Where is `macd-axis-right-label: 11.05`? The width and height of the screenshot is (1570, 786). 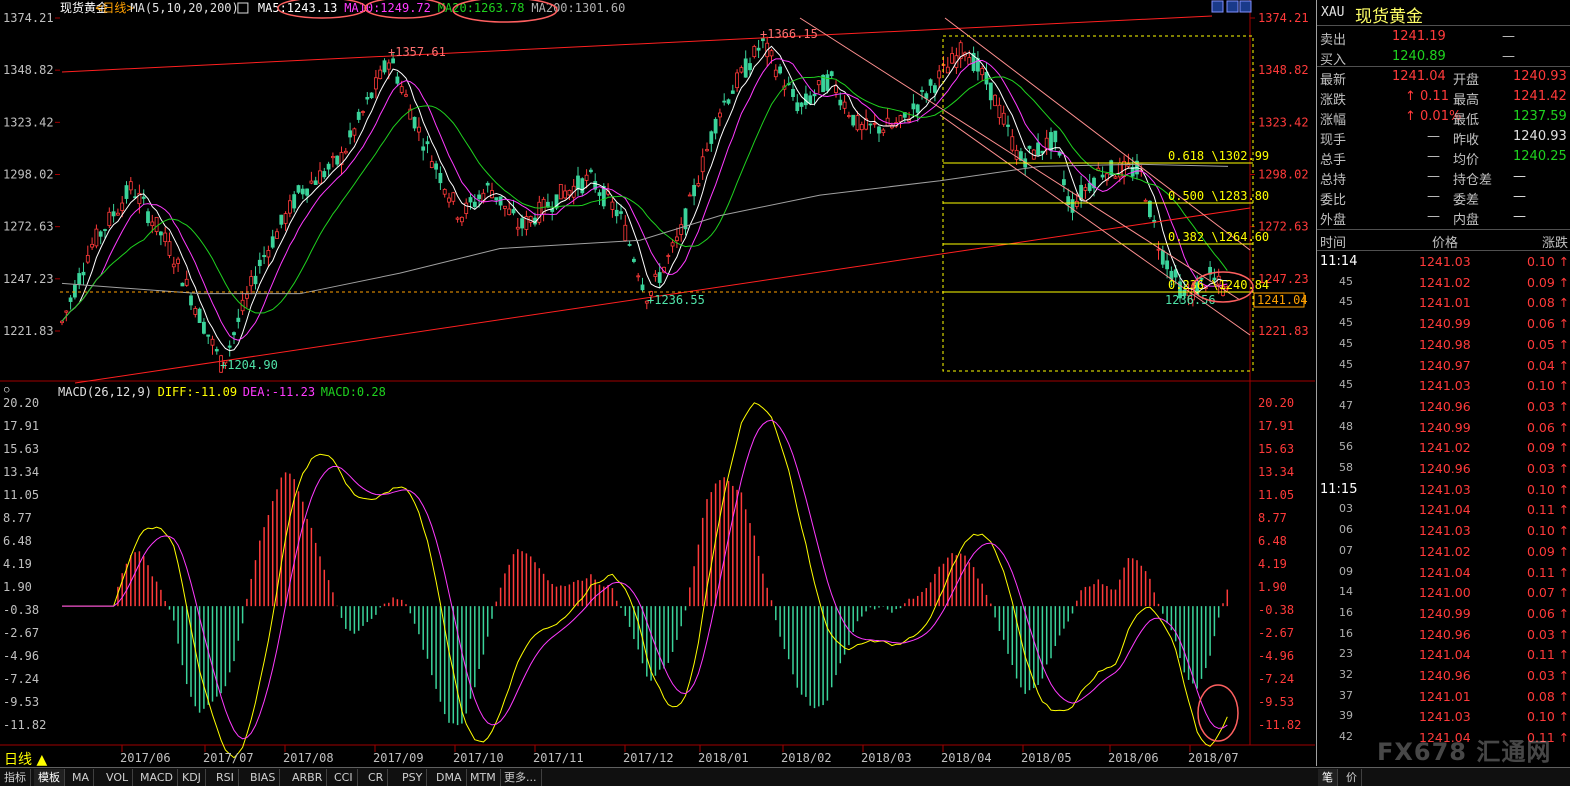 macd-axis-right-label: 11.05 is located at coordinates (1276, 495).